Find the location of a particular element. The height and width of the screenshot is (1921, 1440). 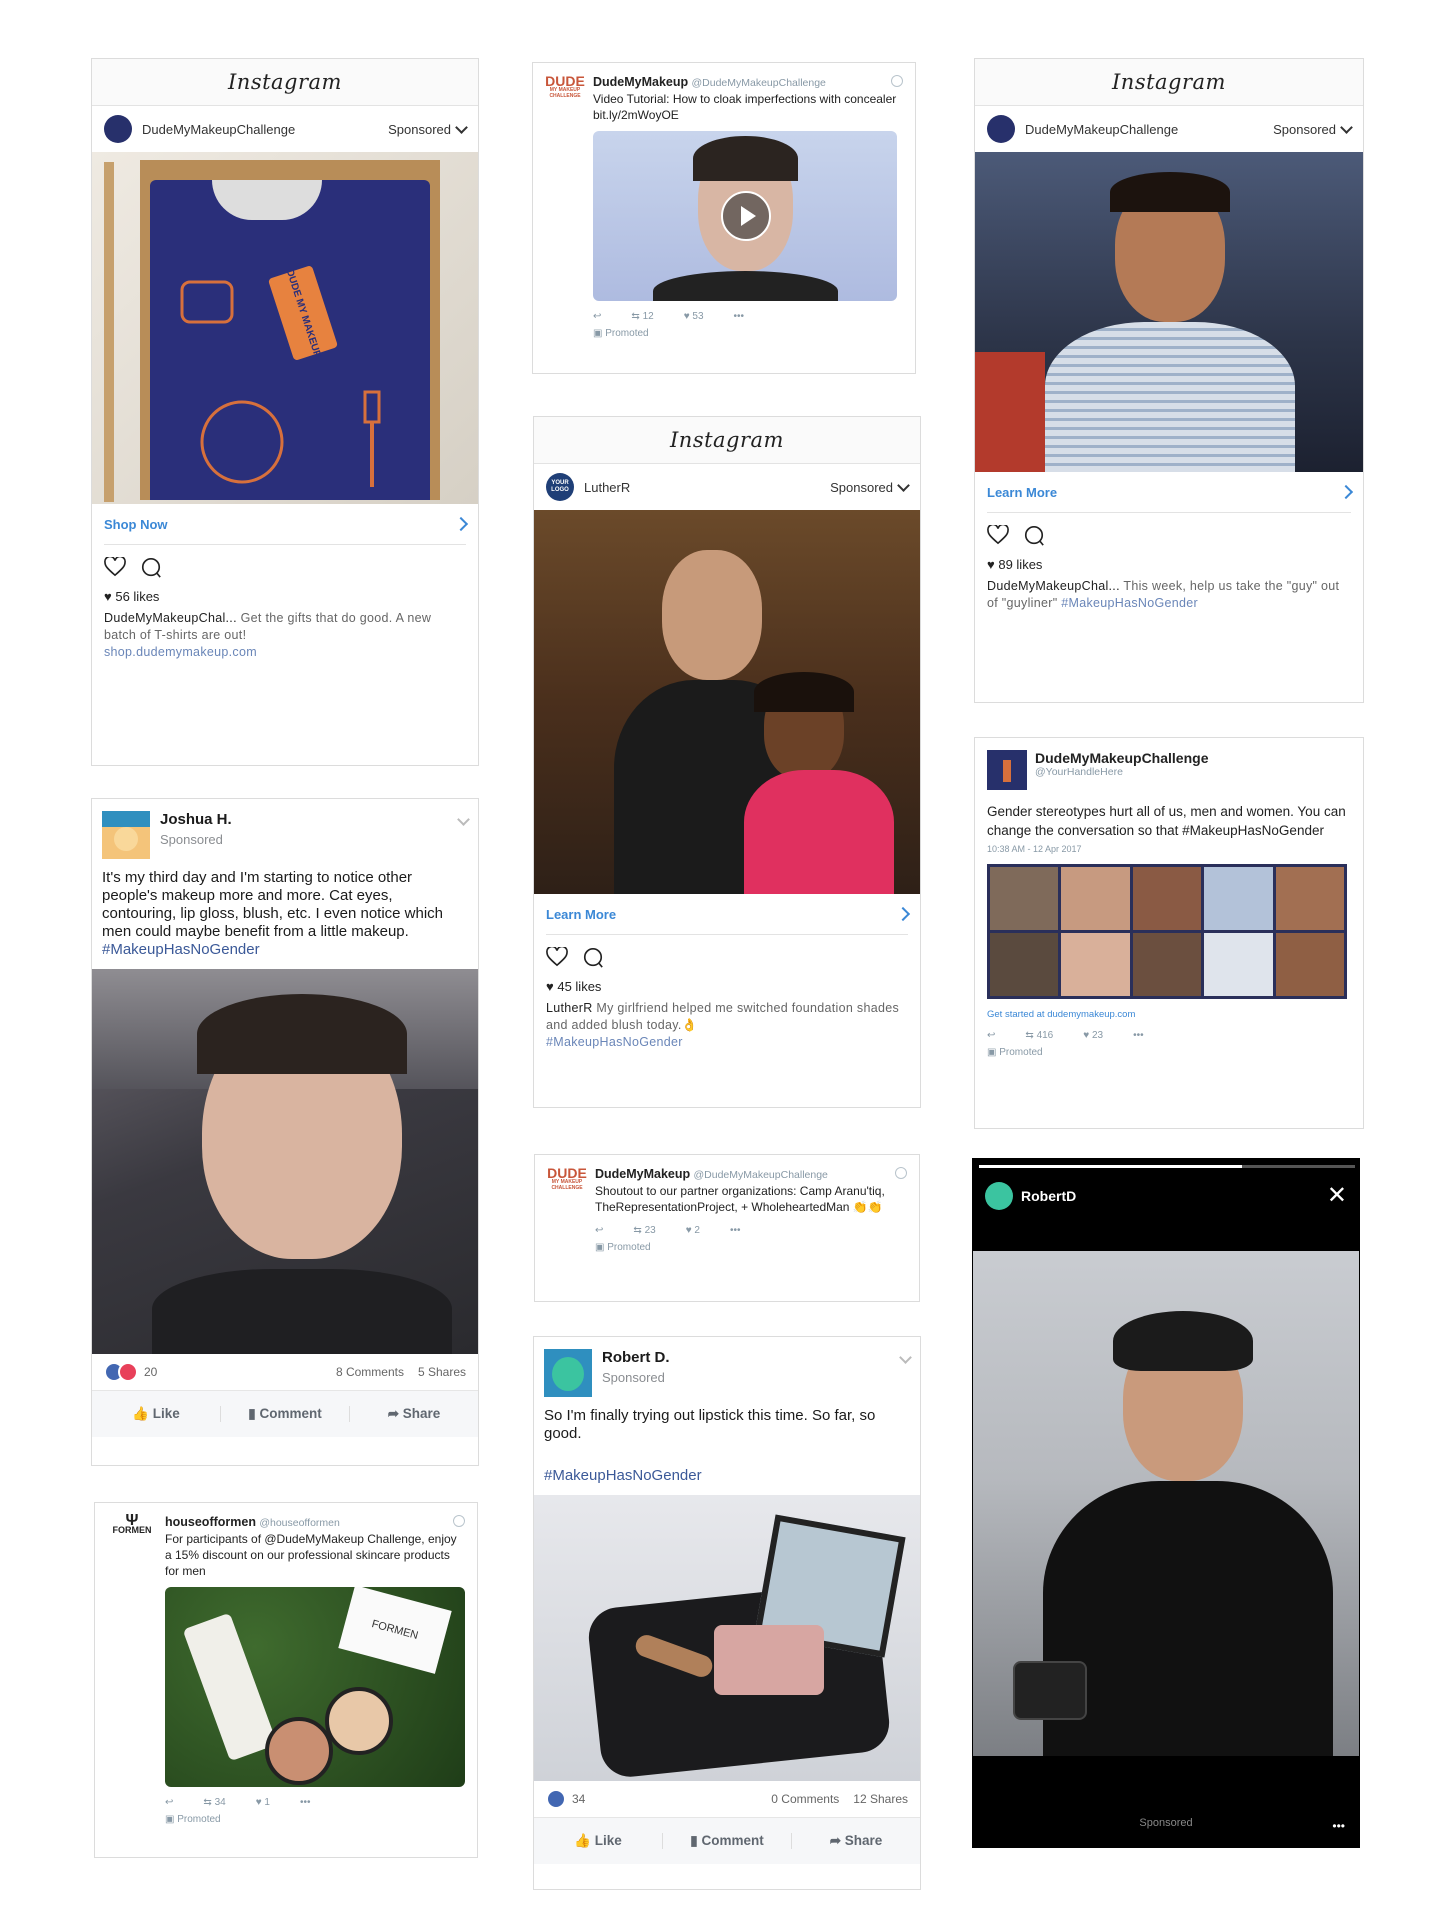

video-thumbnail is located at coordinates (745, 216).